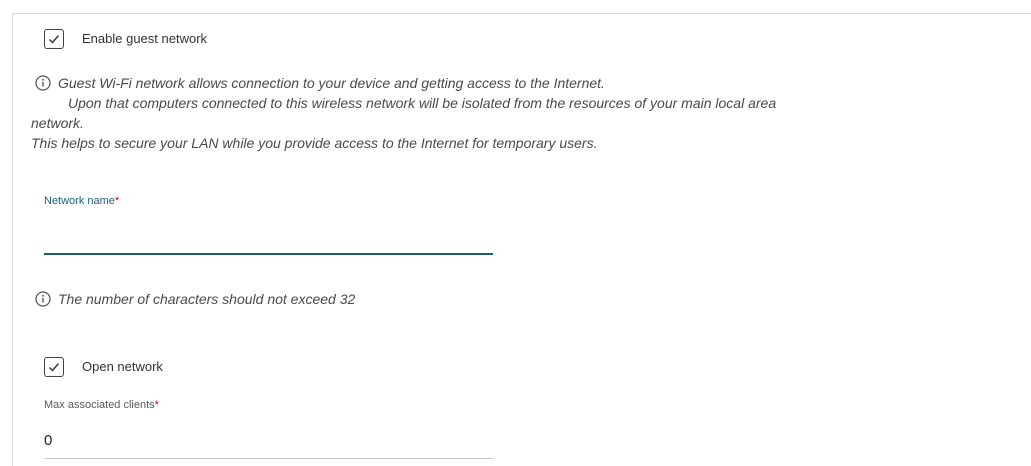  Describe the element at coordinates (268, 254) in the screenshot. I see `network-name-underline` at that location.